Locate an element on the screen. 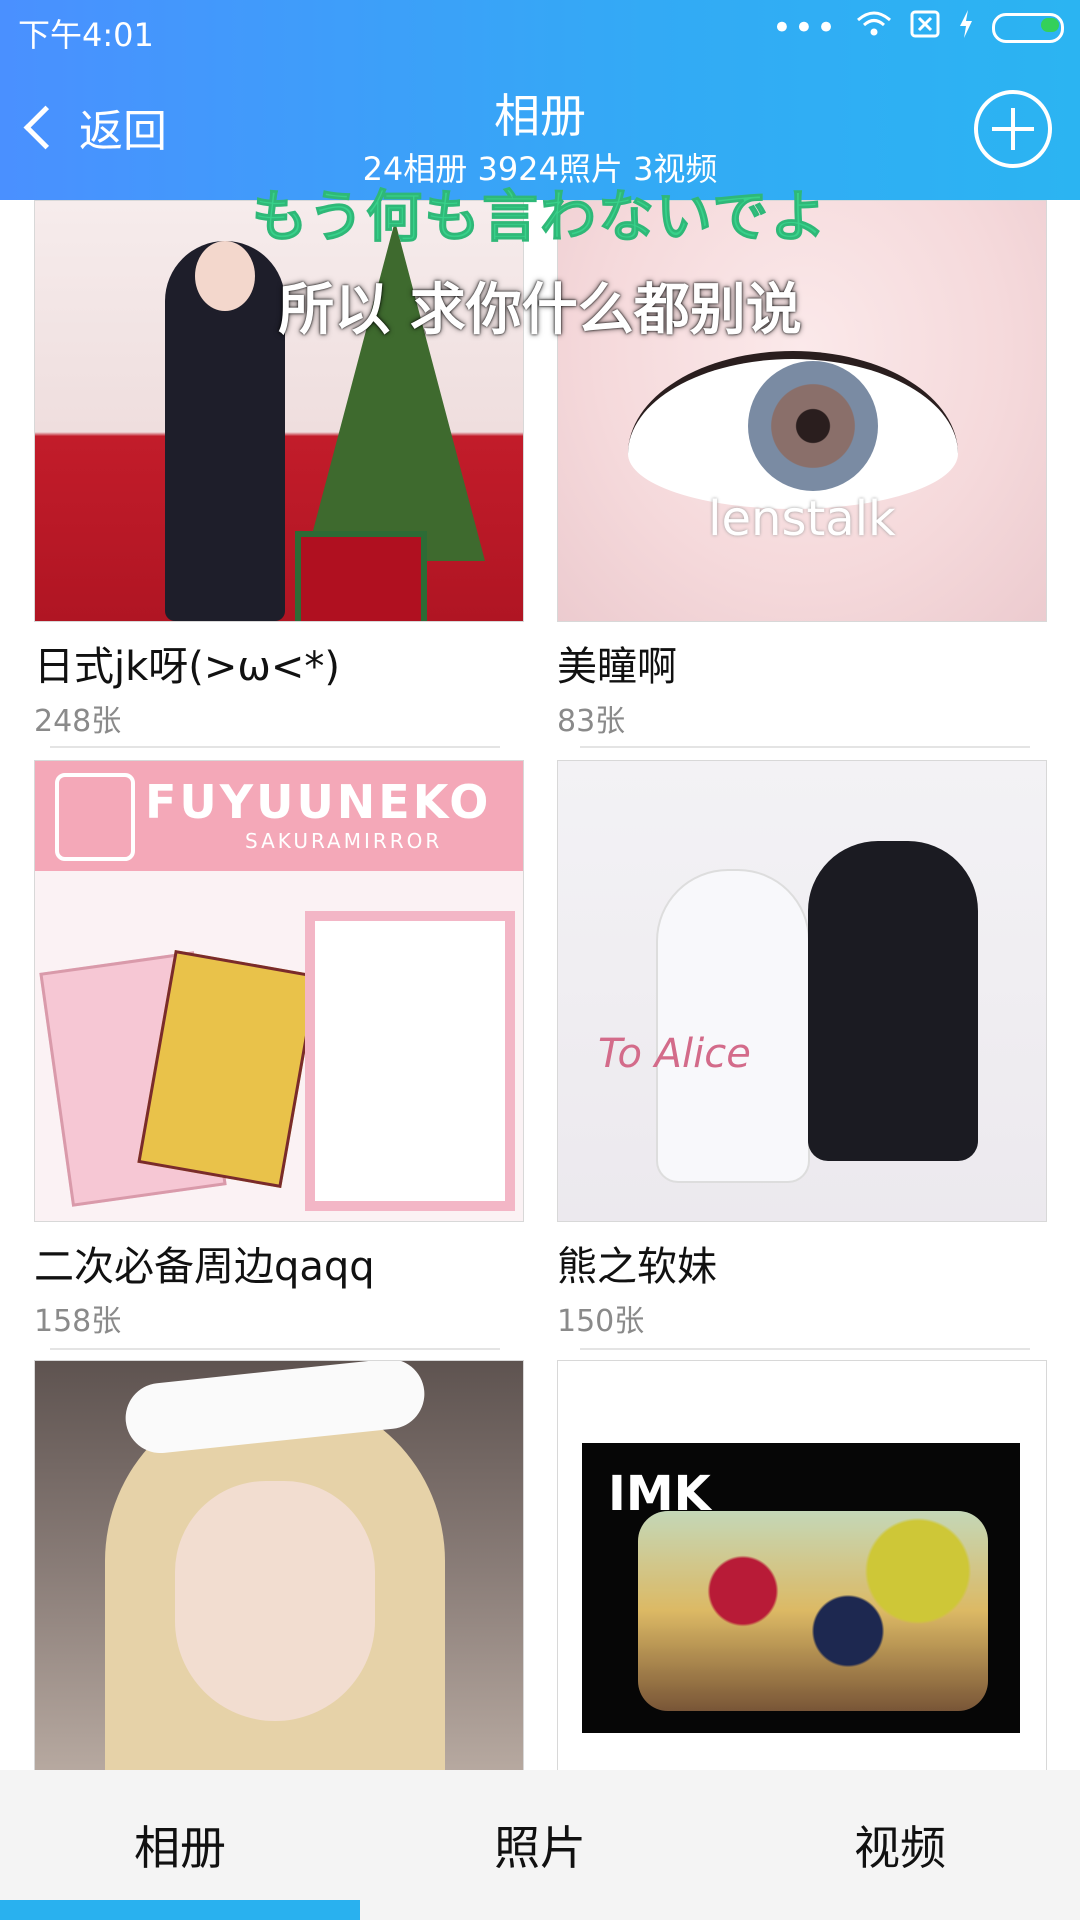 This screenshot has width=1080, height=1920. bottom-tab-bar: 相册 照片 视频 is located at coordinates (540, 1845).